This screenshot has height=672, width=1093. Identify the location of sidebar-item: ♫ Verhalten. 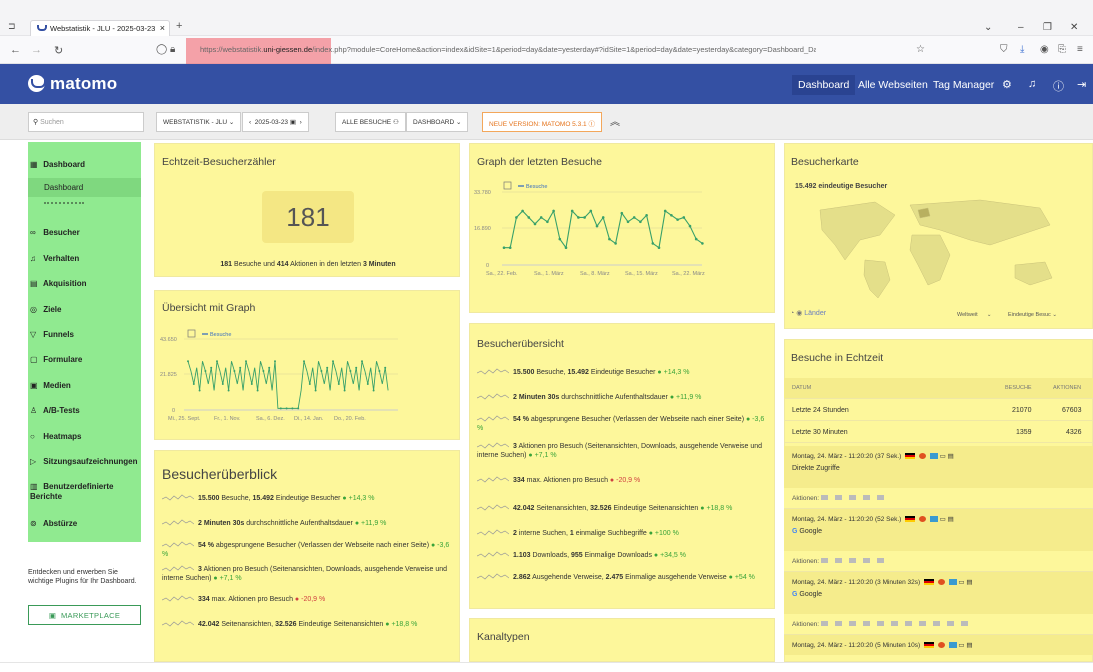
(54, 258).